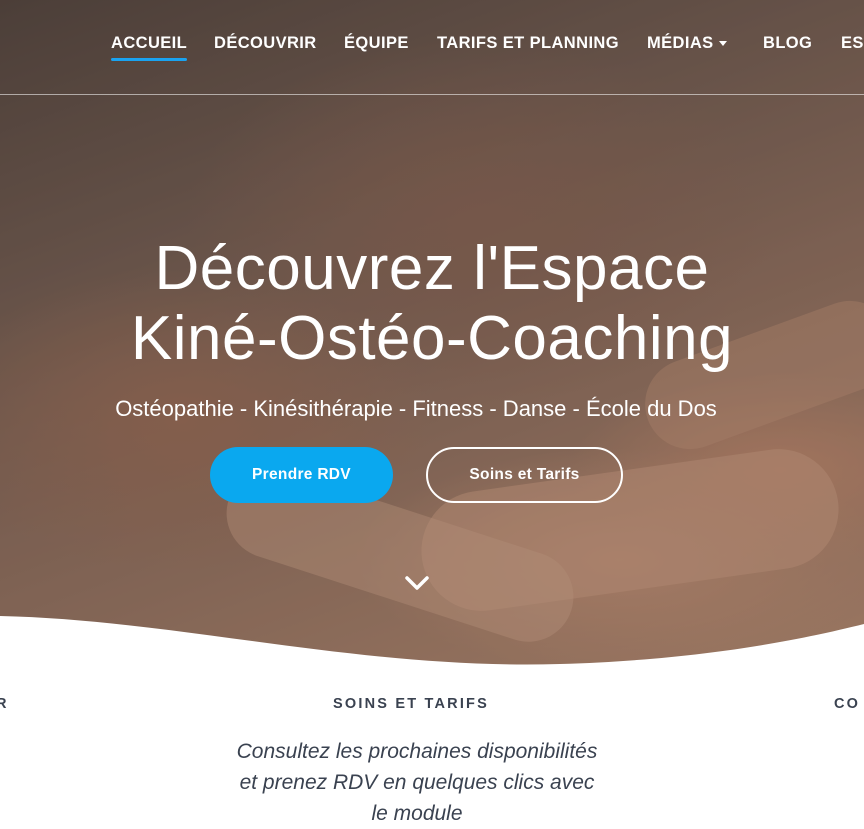 The height and width of the screenshot is (829, 864). Describe the element at coordinates (432, 268) in the screenshot. I see `hero-title-line-1: Découvrez l'Espace` at that location.